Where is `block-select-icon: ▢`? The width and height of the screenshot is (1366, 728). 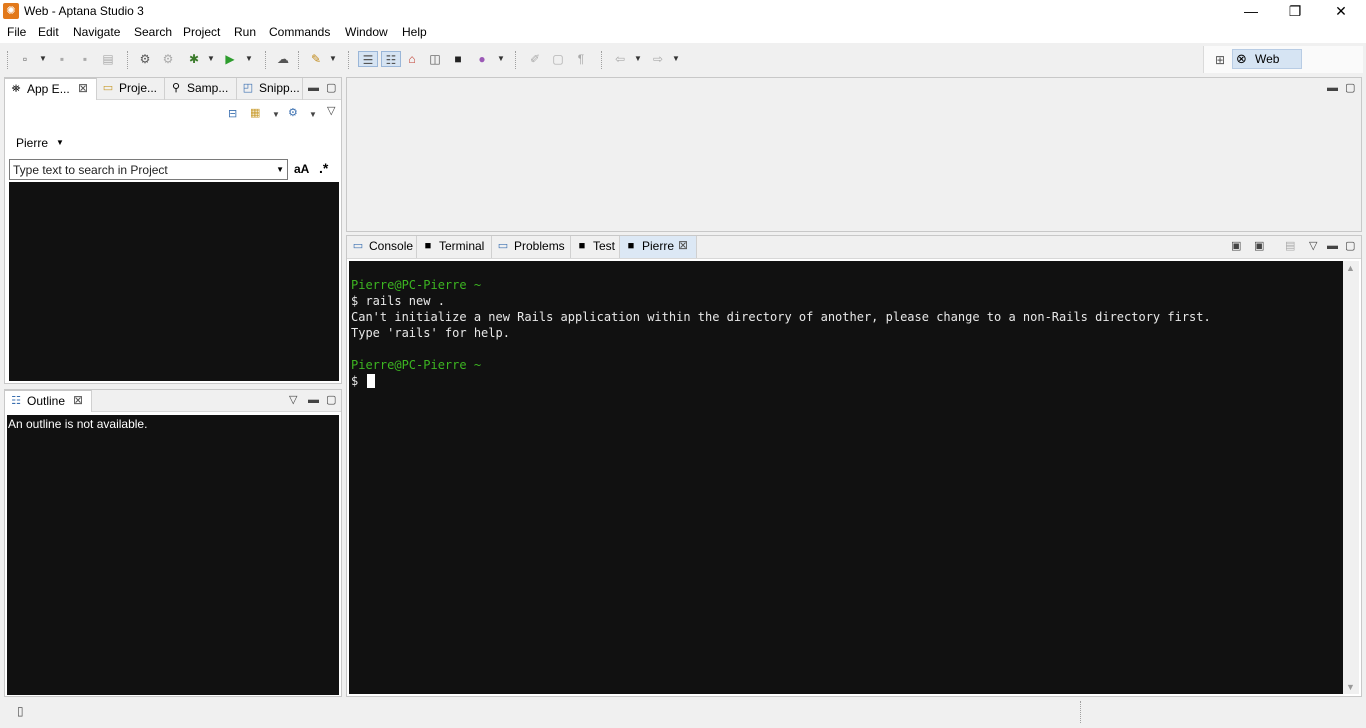
block-select-icon: ▢ is located at coordinates (558, 59).